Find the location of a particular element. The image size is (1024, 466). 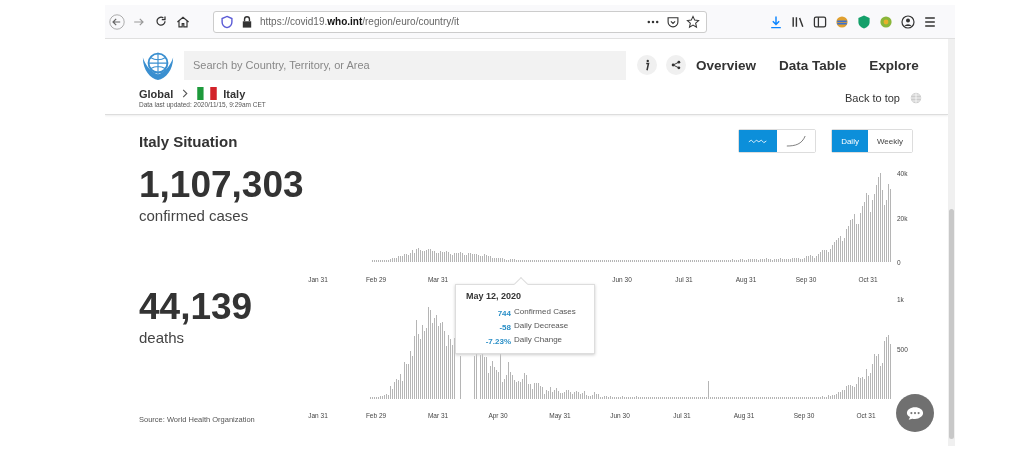

back-to-top-link: Back to top is located at coordinates (872, 97).